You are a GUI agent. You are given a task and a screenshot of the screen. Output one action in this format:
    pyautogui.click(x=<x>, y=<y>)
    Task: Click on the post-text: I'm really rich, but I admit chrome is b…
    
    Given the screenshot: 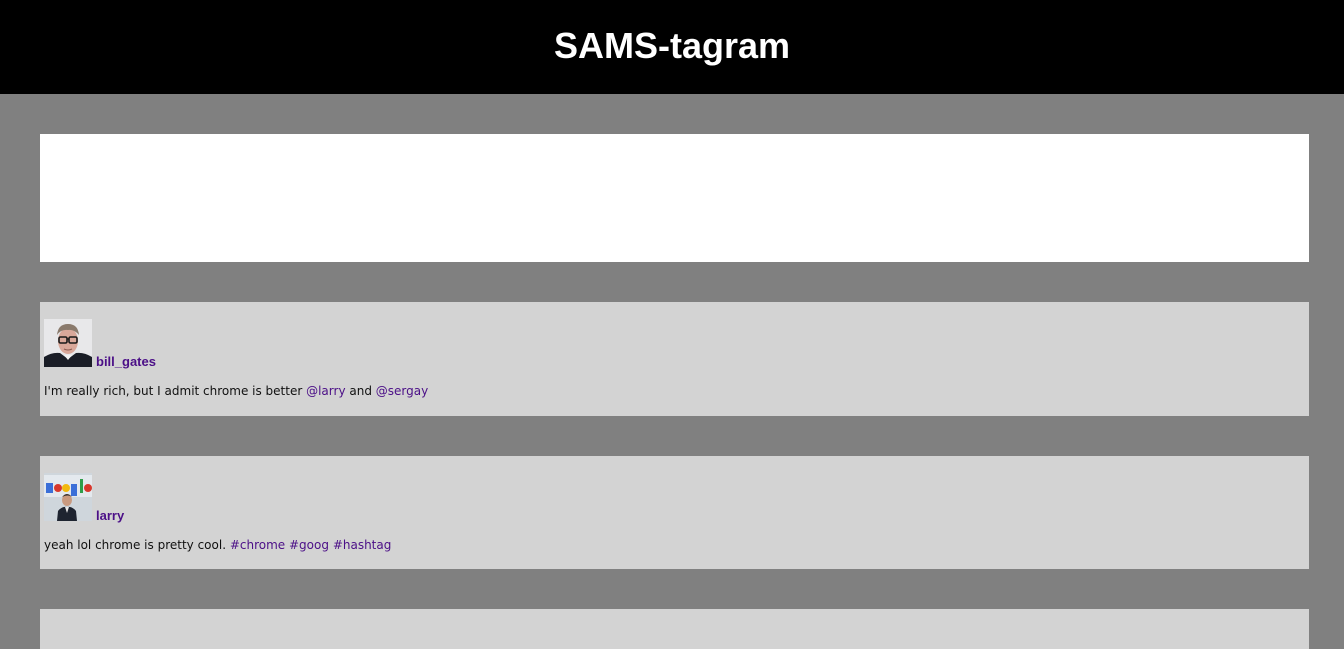 What is the action you would take?
    pyautogui.click(x=236, y=391)
    